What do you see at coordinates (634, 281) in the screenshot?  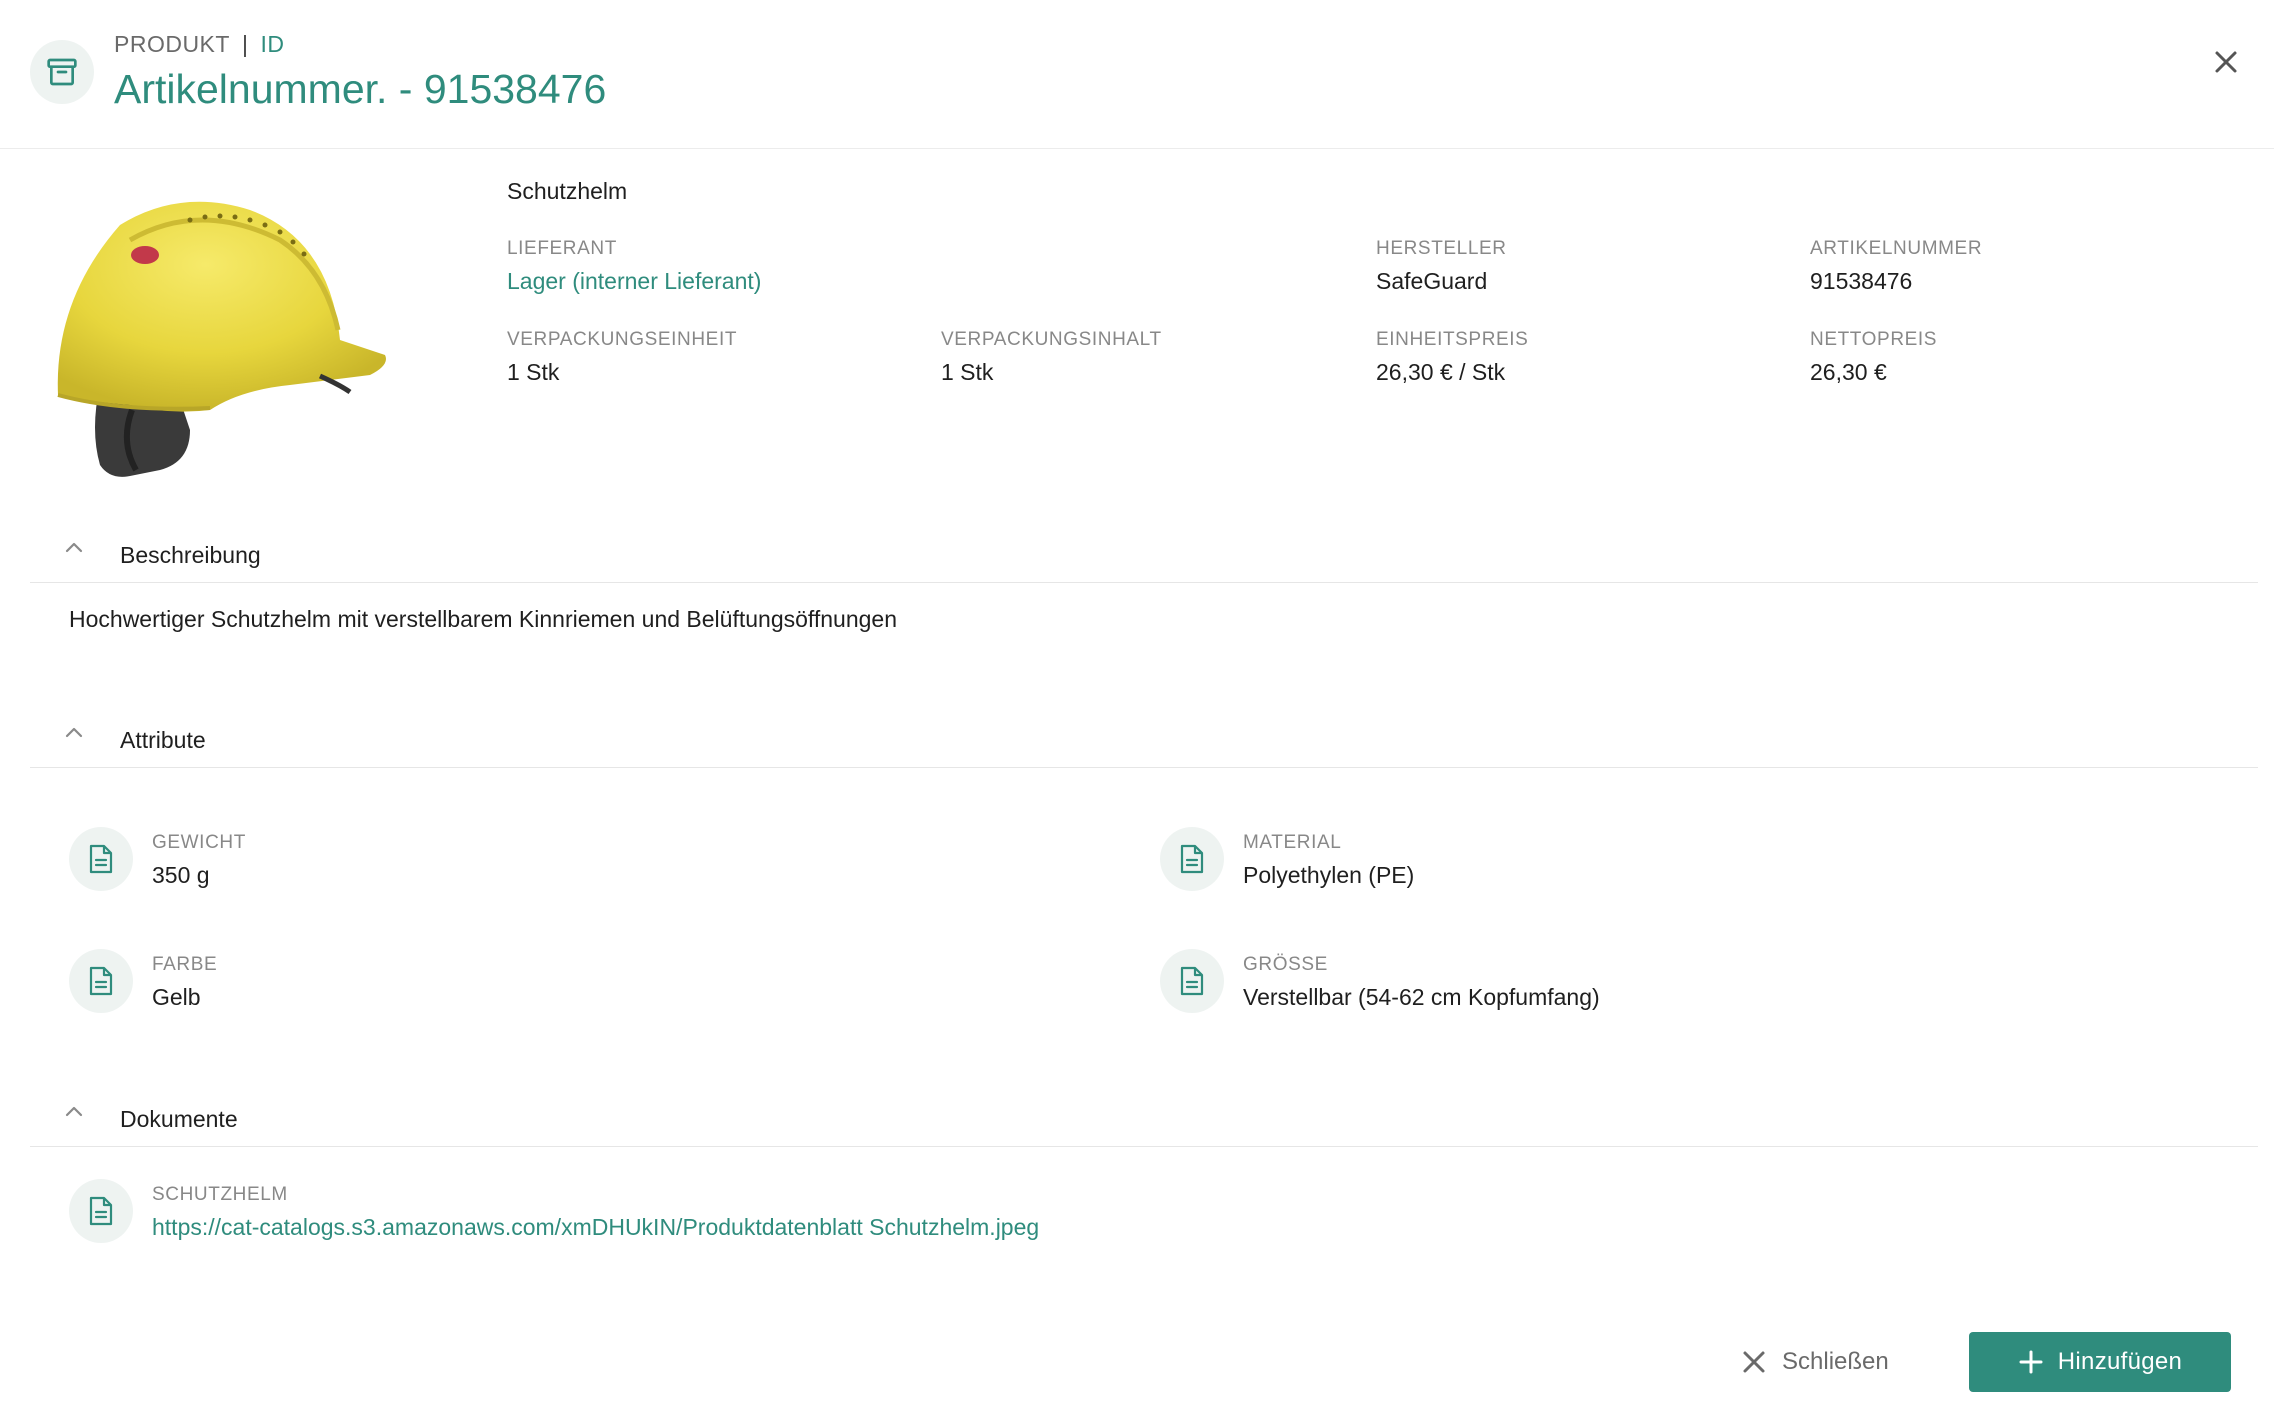 I see `supplier-link: Lager (interner Lieferant)` at bounding box center [634, 281].